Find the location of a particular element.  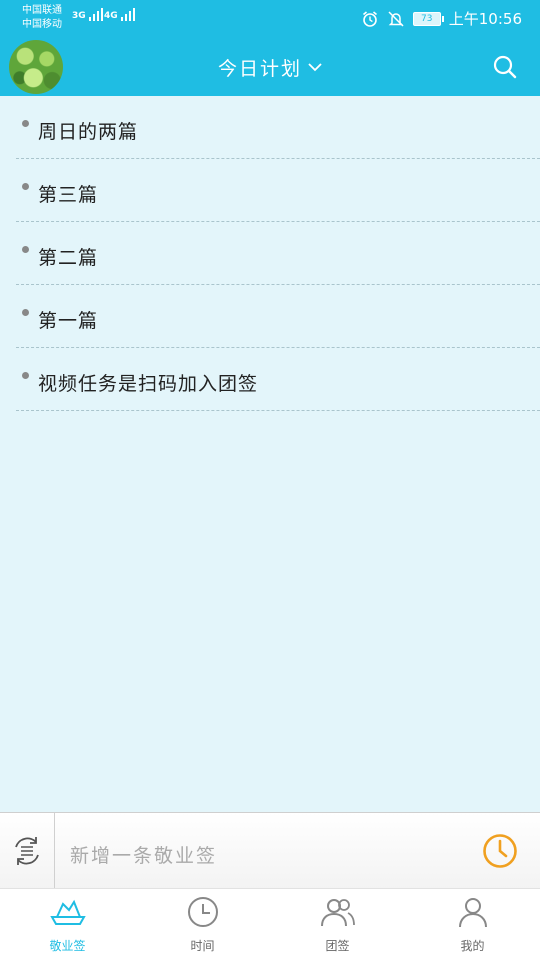

search-icon is located at coordinates (505, 67).